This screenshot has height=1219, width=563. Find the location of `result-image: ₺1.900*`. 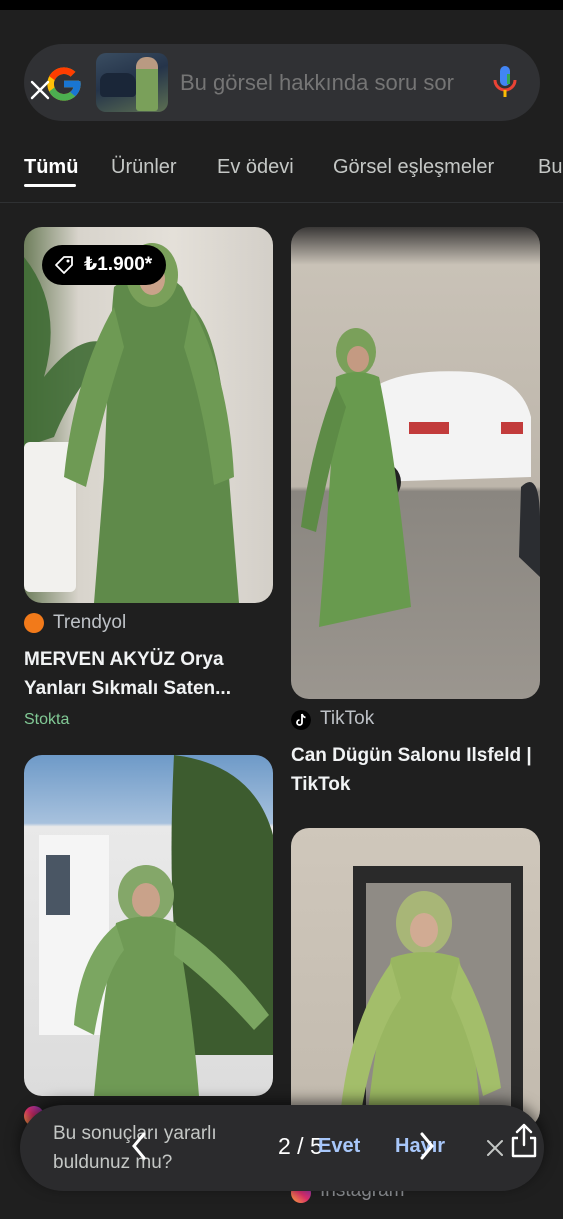

result-image: ₺1.900* is located at coordinates (148, 415).